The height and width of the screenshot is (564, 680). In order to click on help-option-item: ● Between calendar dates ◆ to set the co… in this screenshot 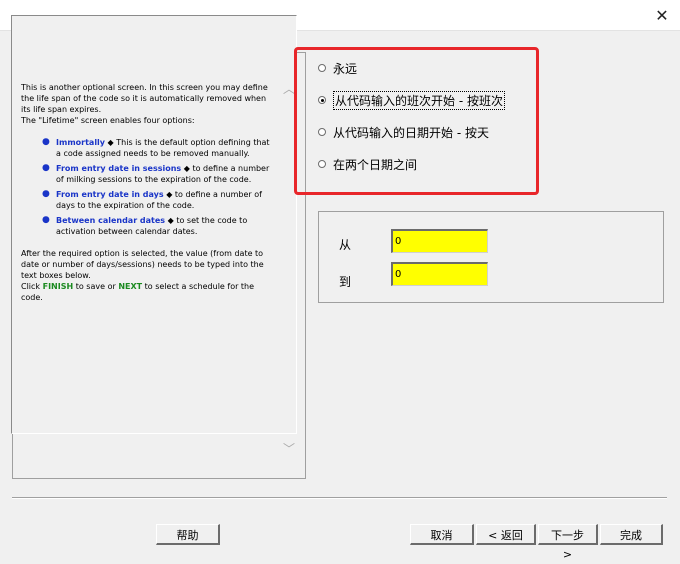, I will do `click(157, 226)`.